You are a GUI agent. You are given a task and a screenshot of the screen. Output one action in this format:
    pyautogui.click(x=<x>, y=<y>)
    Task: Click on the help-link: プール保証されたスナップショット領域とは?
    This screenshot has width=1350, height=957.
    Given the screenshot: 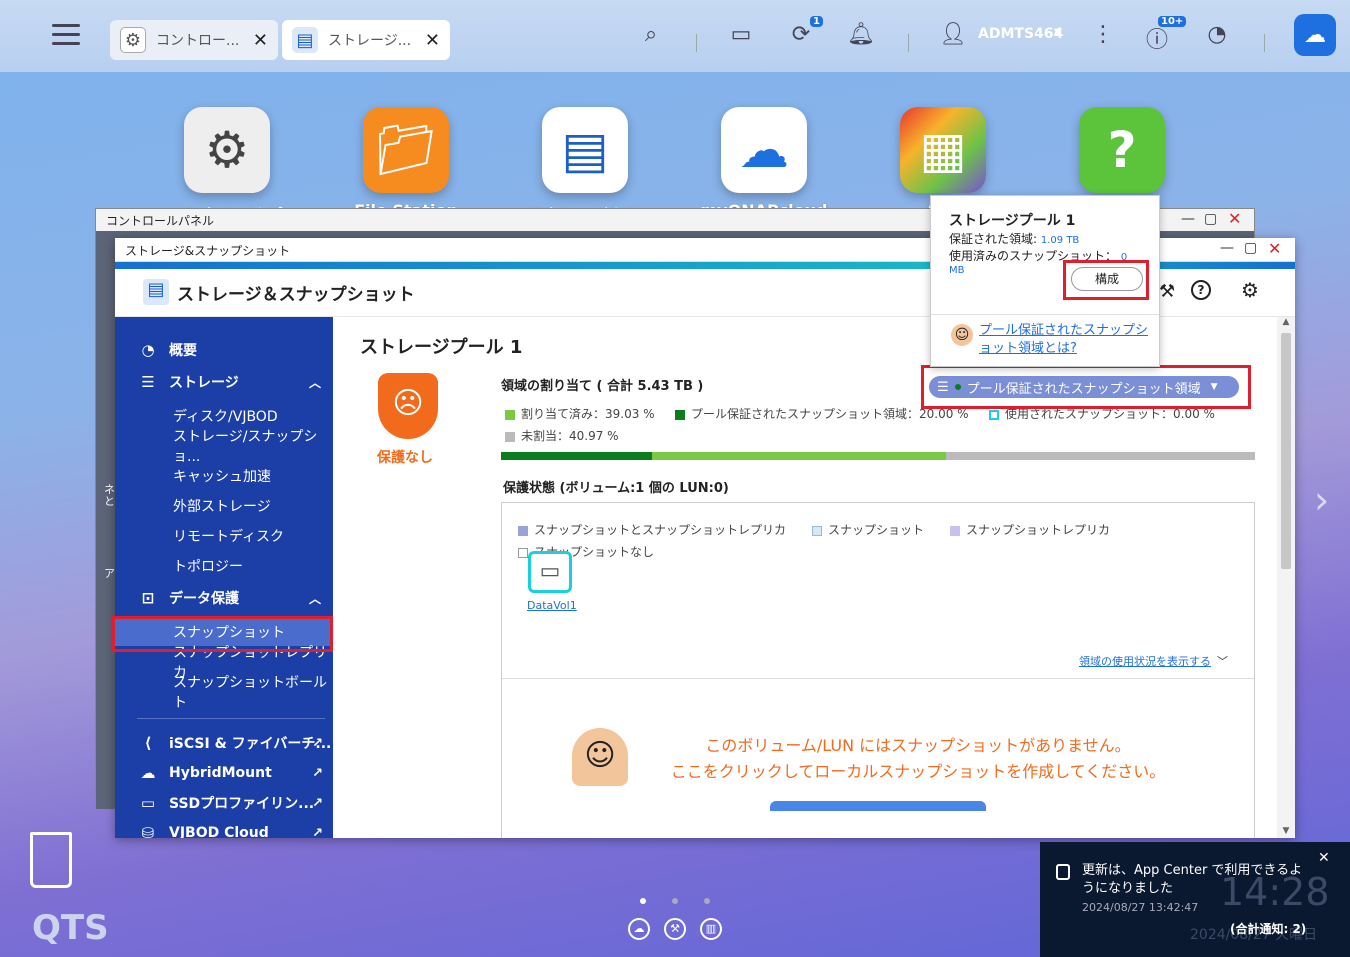 What is the action you would take?
    pyautogui.click(x=1065, y=340)
    